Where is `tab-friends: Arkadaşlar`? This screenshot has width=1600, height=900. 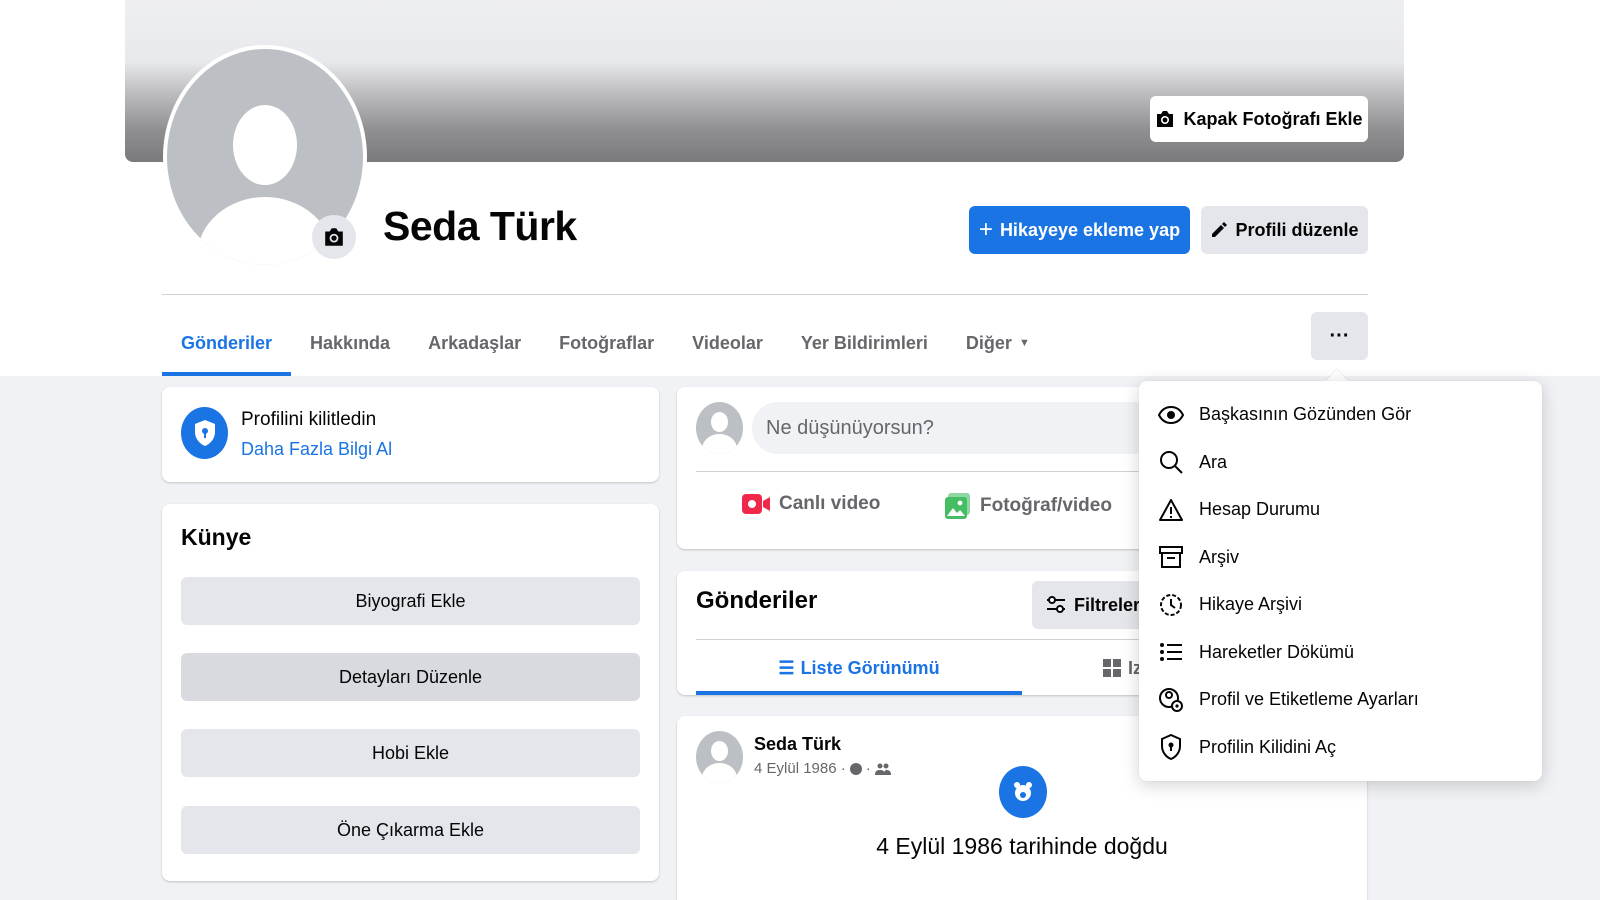
tab-friends: Arkadaşlar is located at coordinates (474, 343).